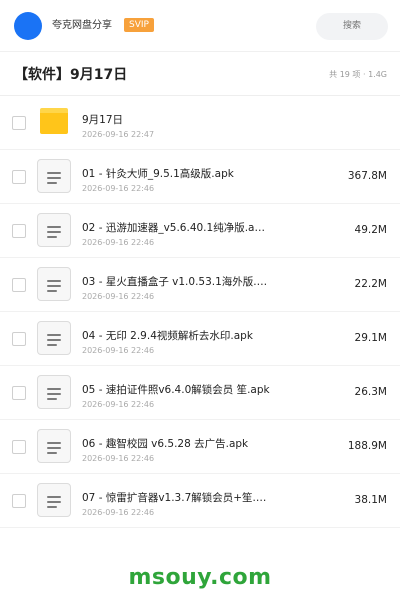  What do you see at coordinates (370, 230) in the screenshot?
I see `item-size: 49.2M` at bounding box center [370, 230].